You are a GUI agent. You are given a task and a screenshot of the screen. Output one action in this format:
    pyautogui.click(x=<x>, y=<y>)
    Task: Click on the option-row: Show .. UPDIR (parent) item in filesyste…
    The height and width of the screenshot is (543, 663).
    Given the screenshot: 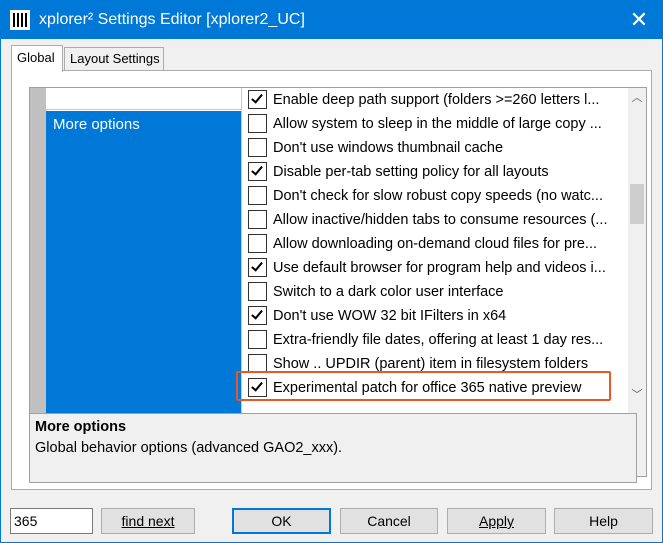 What is the action you would take?
    pyautogui.click(x=431, y=364)
    